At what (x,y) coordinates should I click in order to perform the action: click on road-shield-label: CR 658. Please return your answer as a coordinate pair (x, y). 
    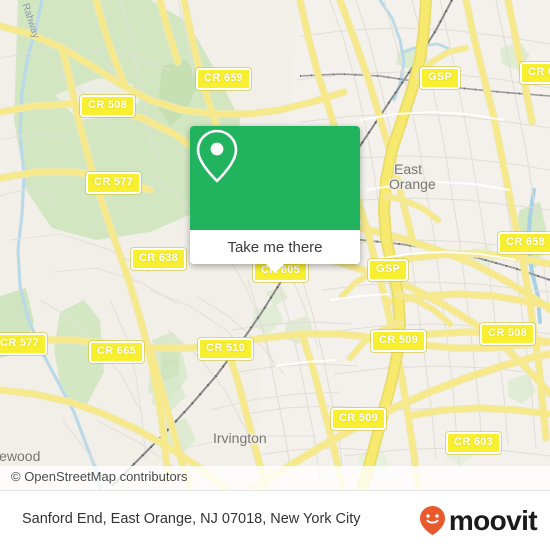
    Looking at the image, I should click on (526, 242).